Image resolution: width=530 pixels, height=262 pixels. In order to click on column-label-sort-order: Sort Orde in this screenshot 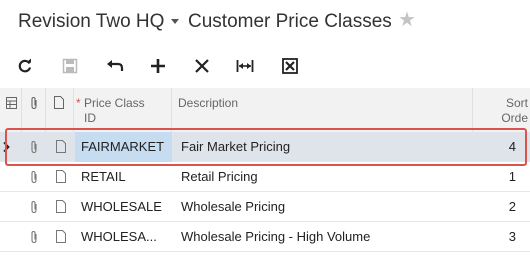, I will do `click(514, 110)`.